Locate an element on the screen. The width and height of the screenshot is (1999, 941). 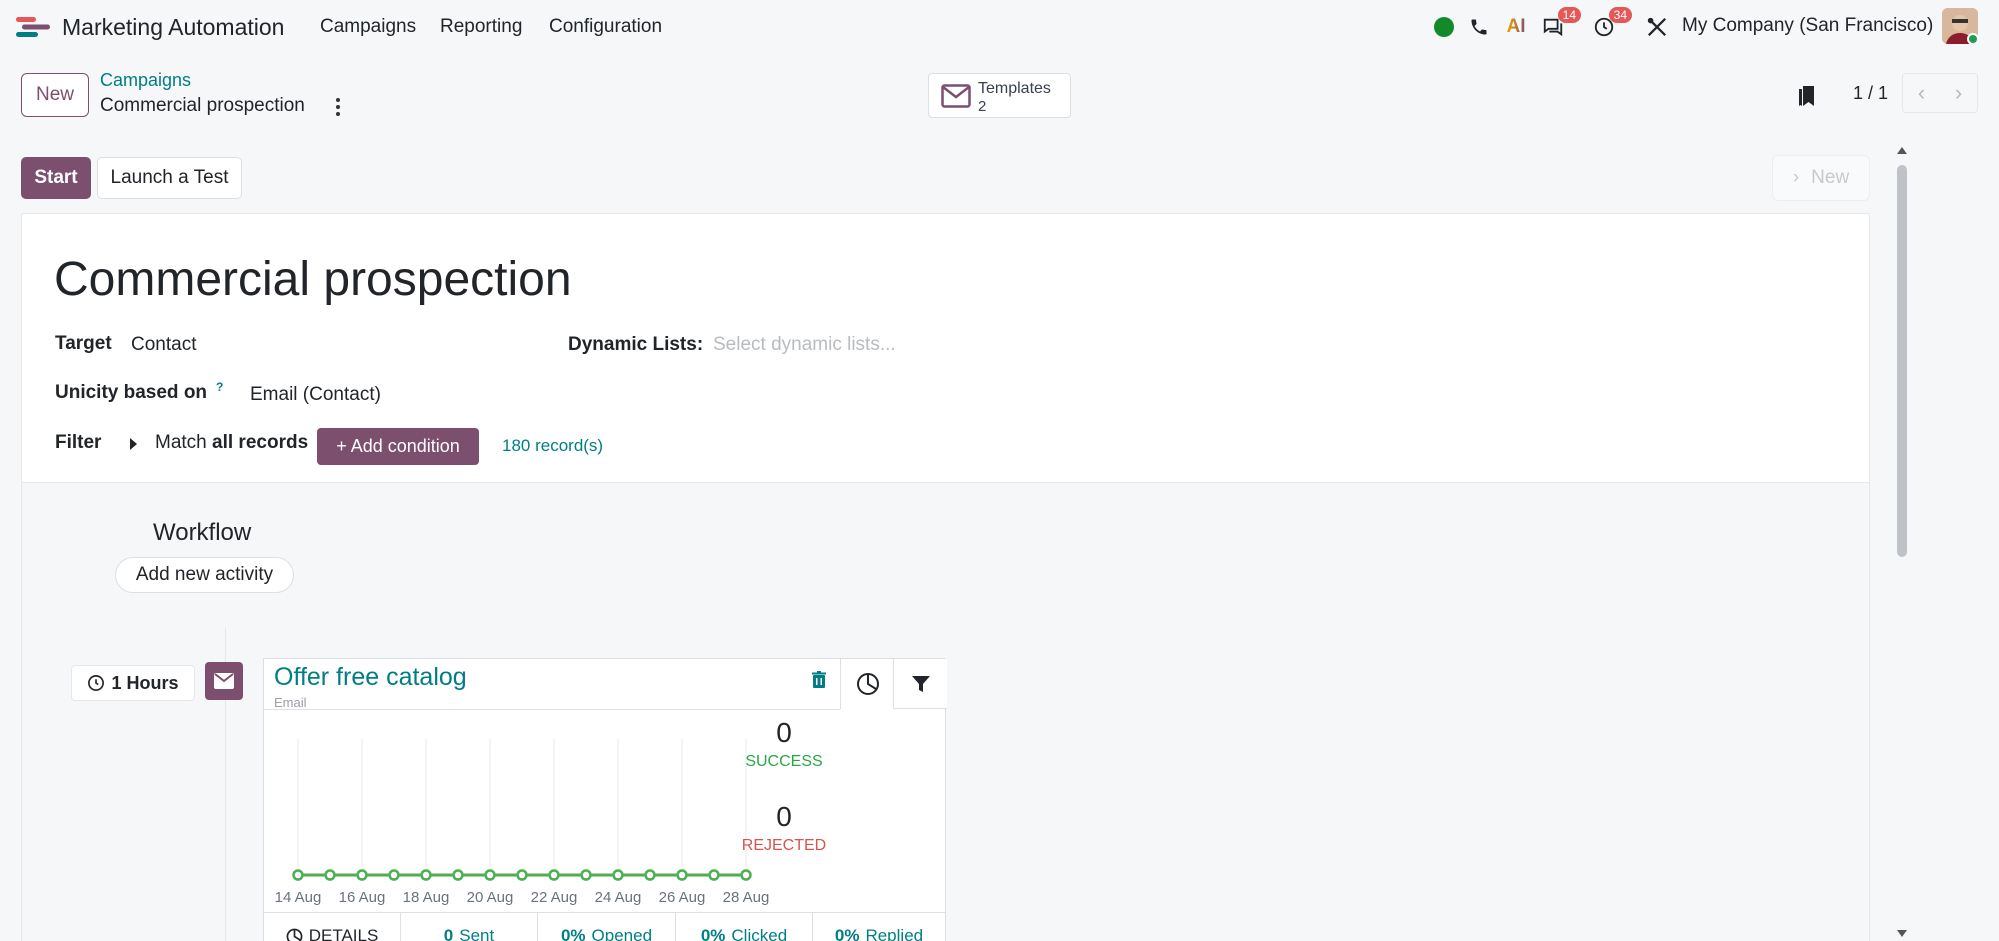
new-activity-top-button: › New is located at coordinates (1821, 178).